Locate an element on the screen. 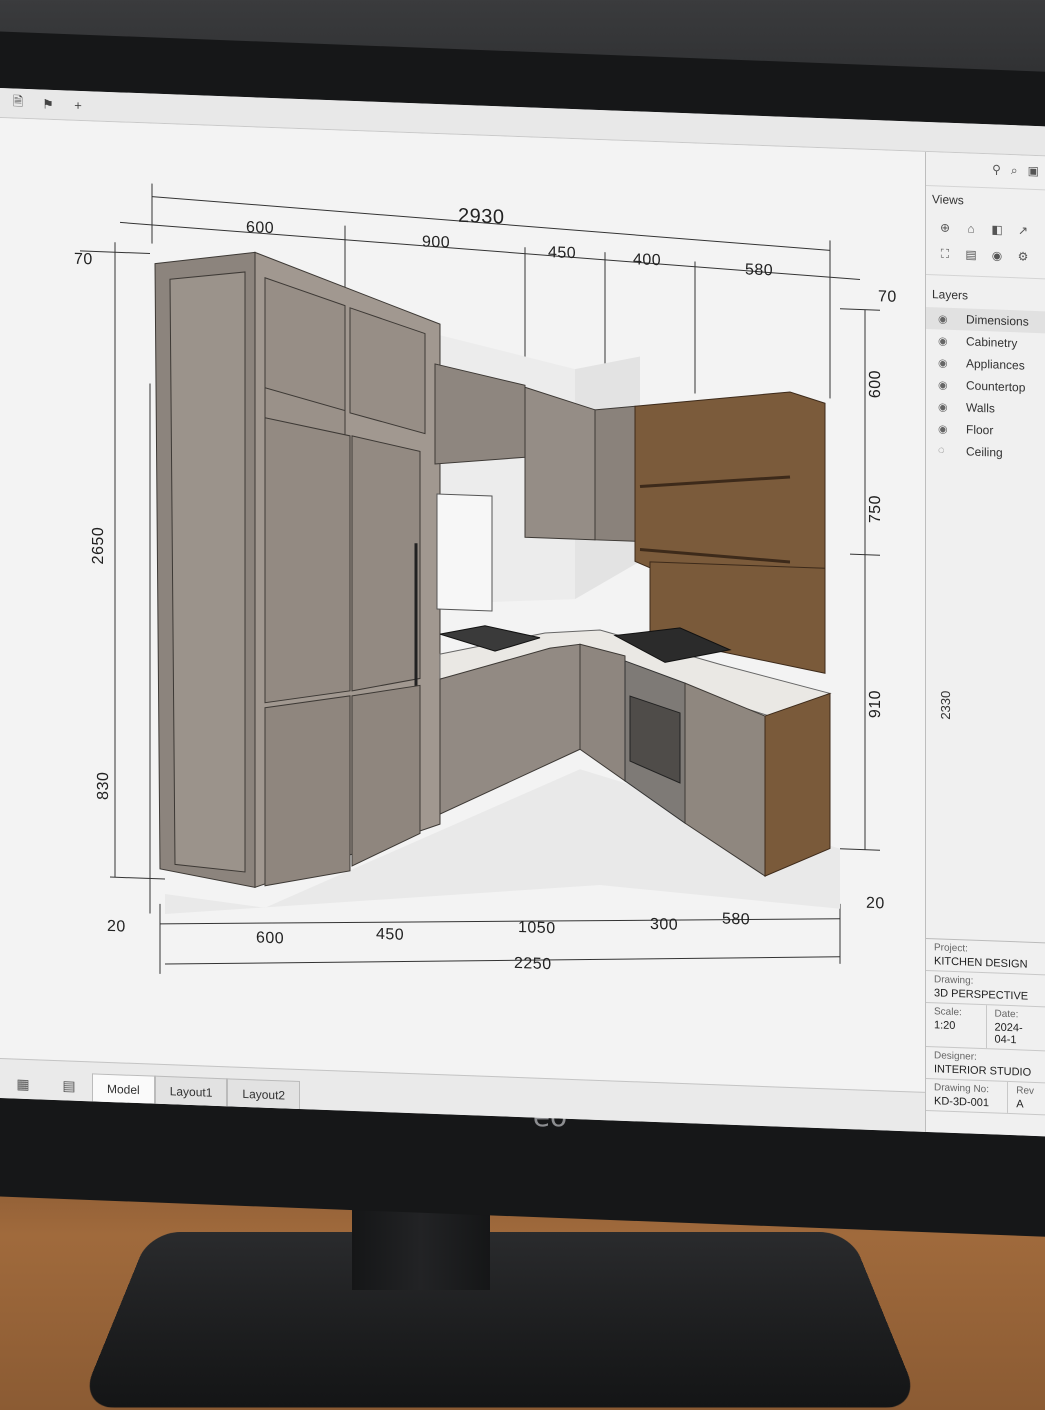 Image resolution: width=1045 pixels, height=1410 pixels. view-more-icon: ▯ is located at coordinates (1041, 257).